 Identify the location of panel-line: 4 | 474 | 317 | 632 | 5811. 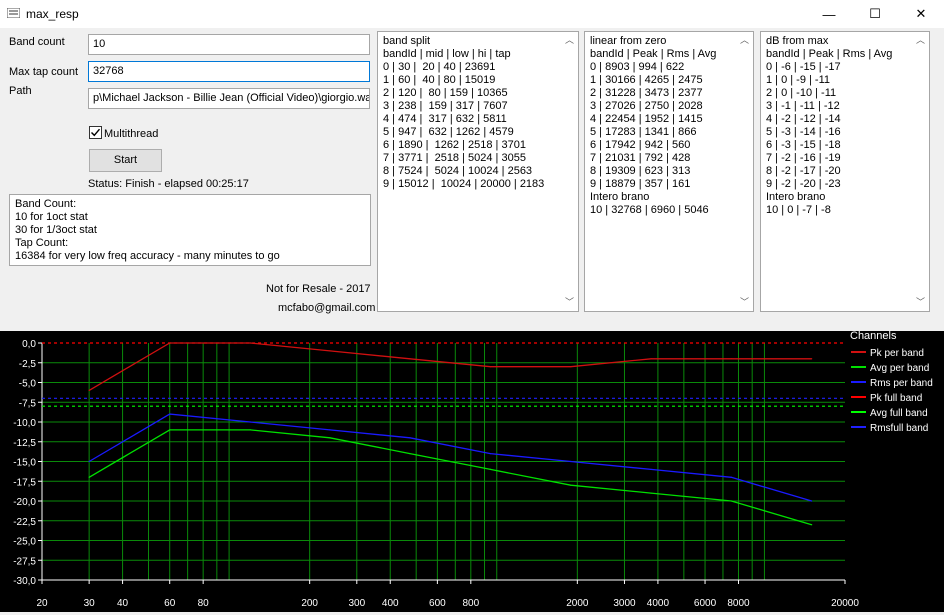
(445, 119).